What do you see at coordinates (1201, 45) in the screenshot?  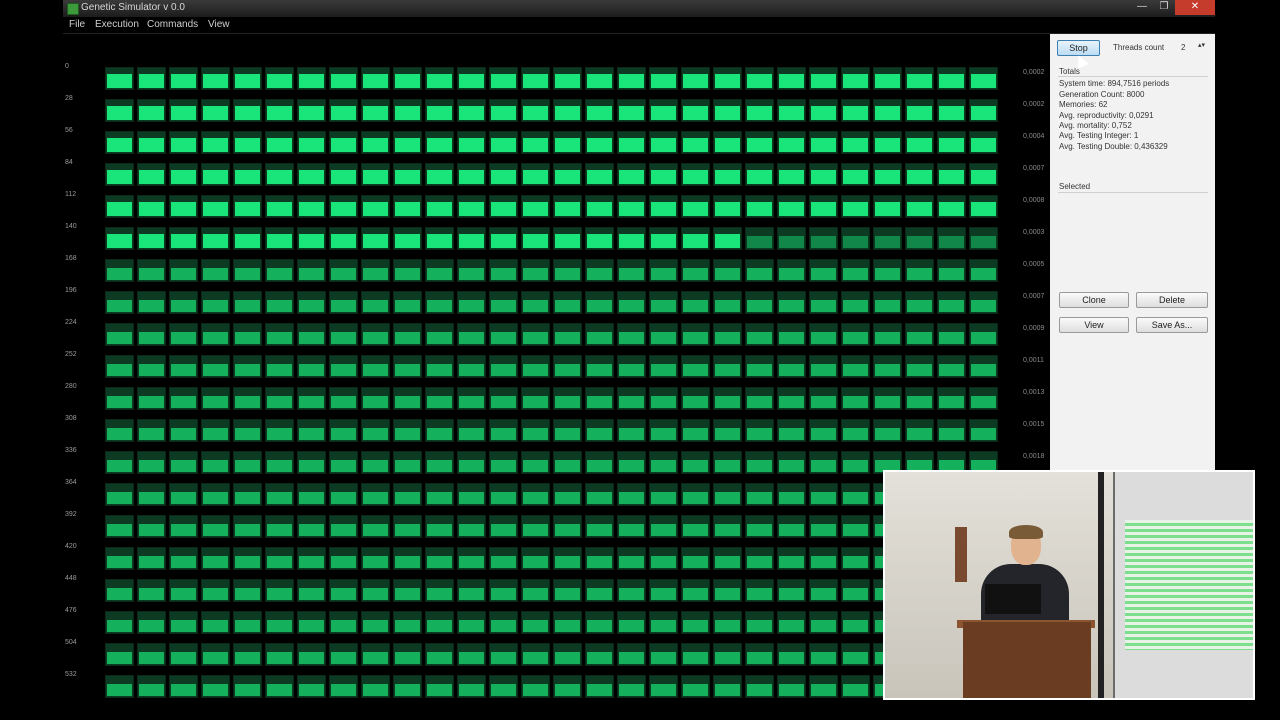 I see `threads-spinner-icon: ▴▾` at bounding box center [1201, 45].